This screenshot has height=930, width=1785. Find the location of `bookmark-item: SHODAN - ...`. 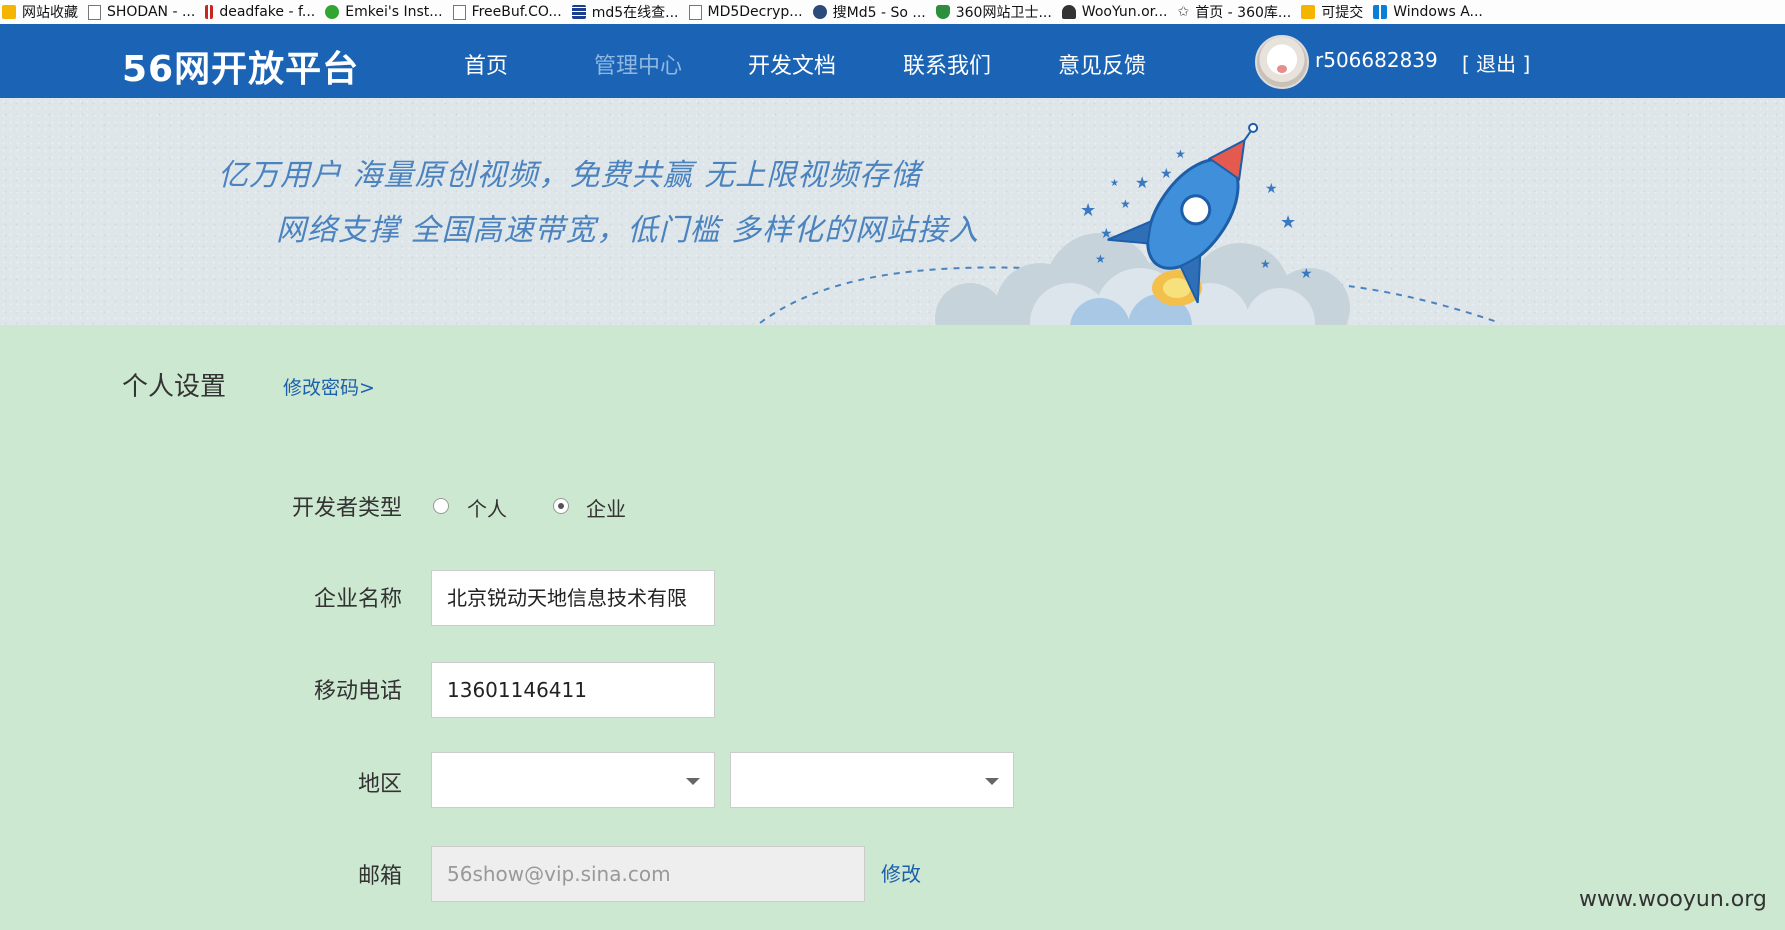

bookmark-item: SHODAN - ... is located at coordinates (144, 12).